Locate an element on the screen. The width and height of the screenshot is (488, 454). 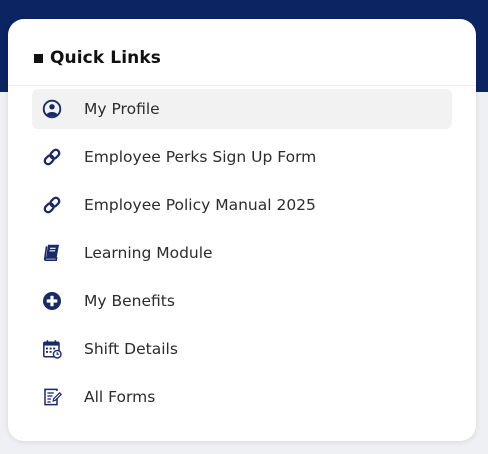
quick-link-employee-perks: Employee Perks Sign Up Form is located at coordinates (242, 157).